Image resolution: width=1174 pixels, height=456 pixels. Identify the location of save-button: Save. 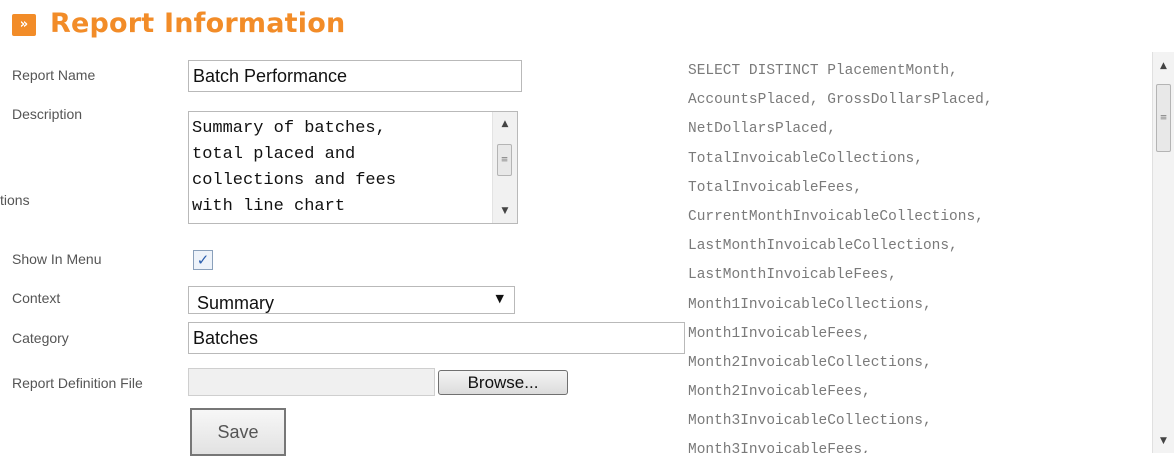
(238, 432).